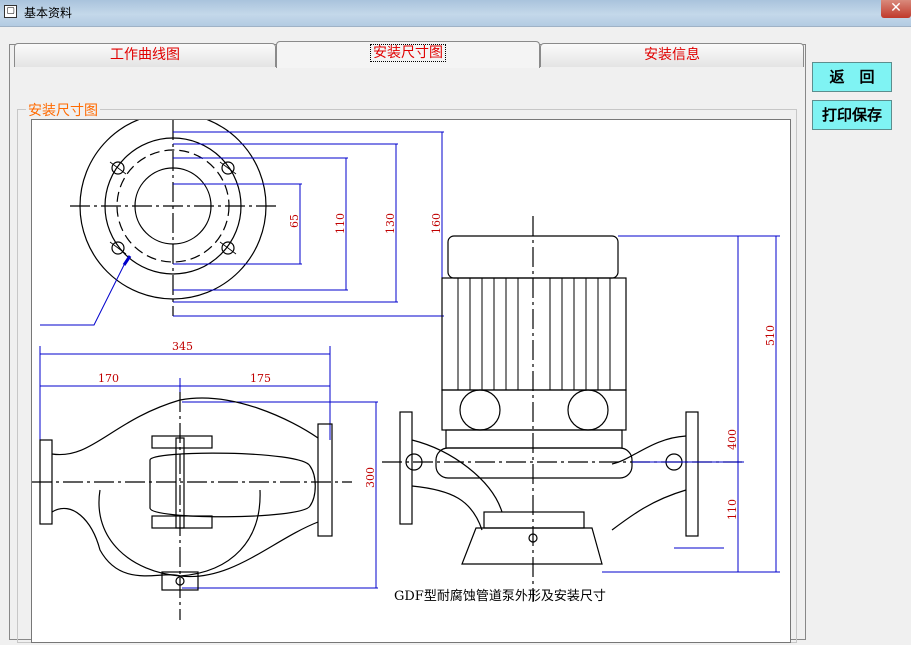 This screenshot has width=911, height=645. I want to click on dim-510: 510, so click(770, 335).